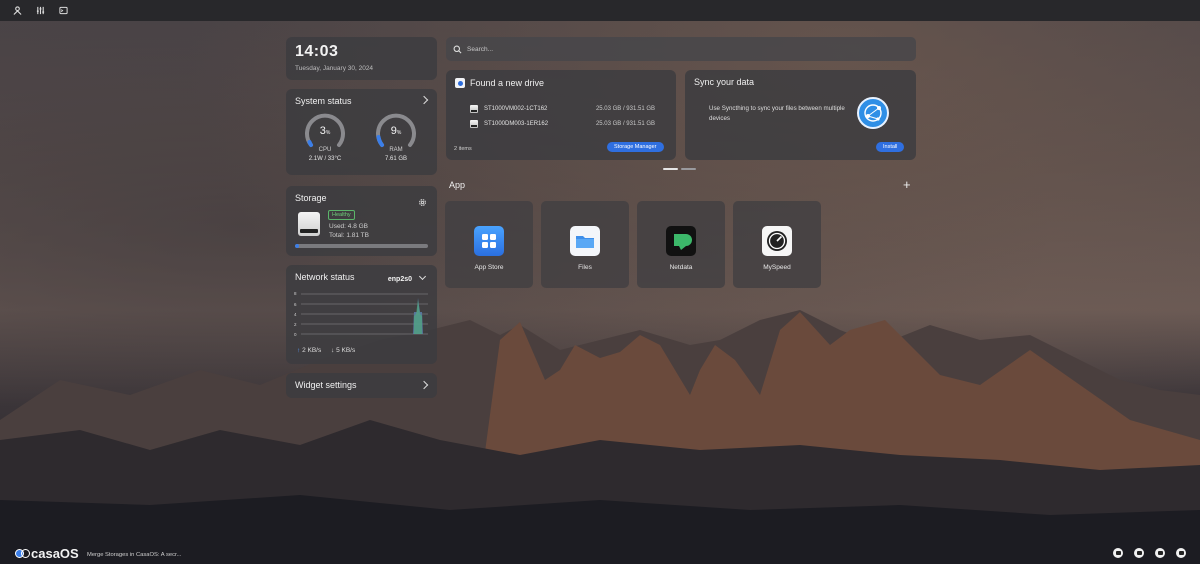 Image resolution: width=1200 pixels, height=564 pixels. Describe the element at coordinates (343, 350) in the screenshot. I see `download-speed: ↓ 5 KB/s` at that location.